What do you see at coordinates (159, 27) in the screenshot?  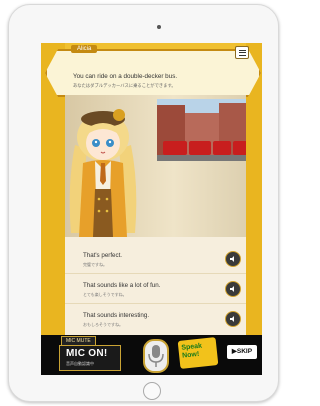 I see `camera-dot` at bounding box center [159, 27].